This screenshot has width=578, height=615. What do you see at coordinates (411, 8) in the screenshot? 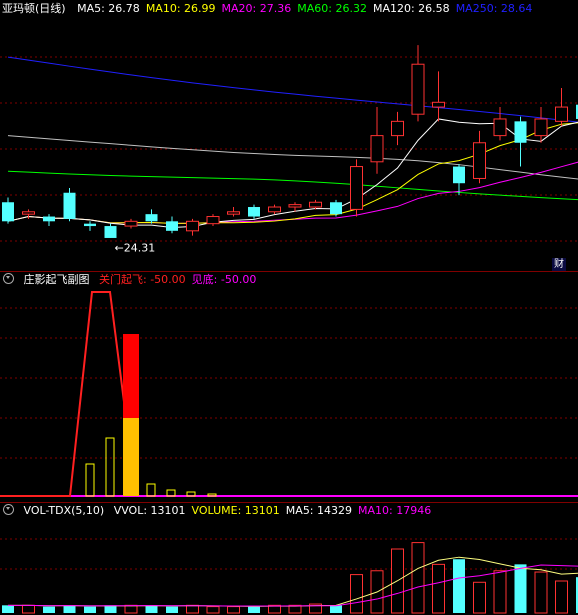
I see `ma-label-4: MA120: 26.58` at bounding box center [411, 8].